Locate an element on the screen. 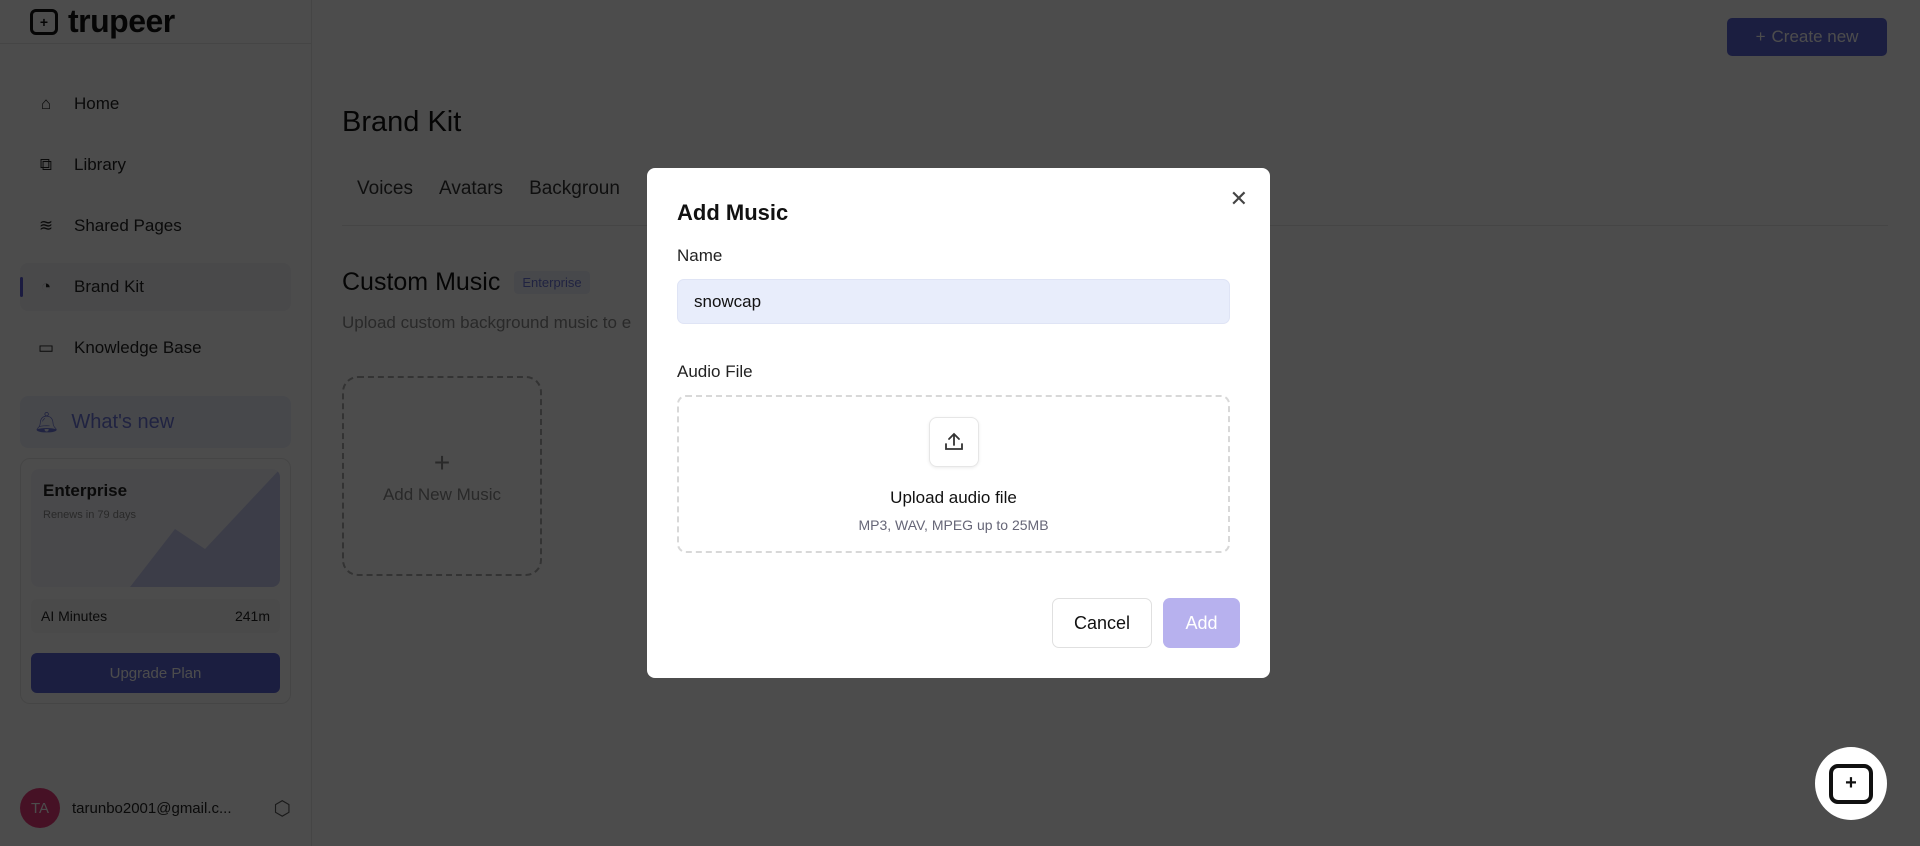 The image size is (1920, 846). tab-backgrounds: Backgroun is located at coordinates (574, 201).